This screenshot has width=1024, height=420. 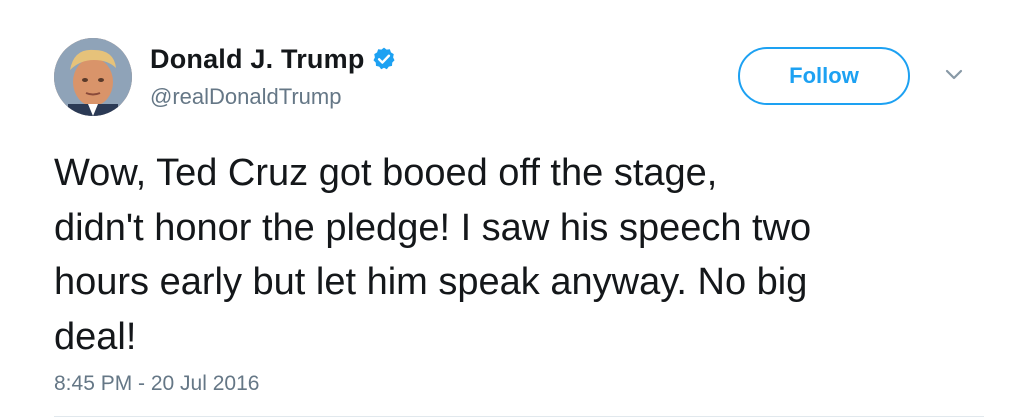 I want to click on display-name: Donald J. Trump, so click(x=257, y=59).